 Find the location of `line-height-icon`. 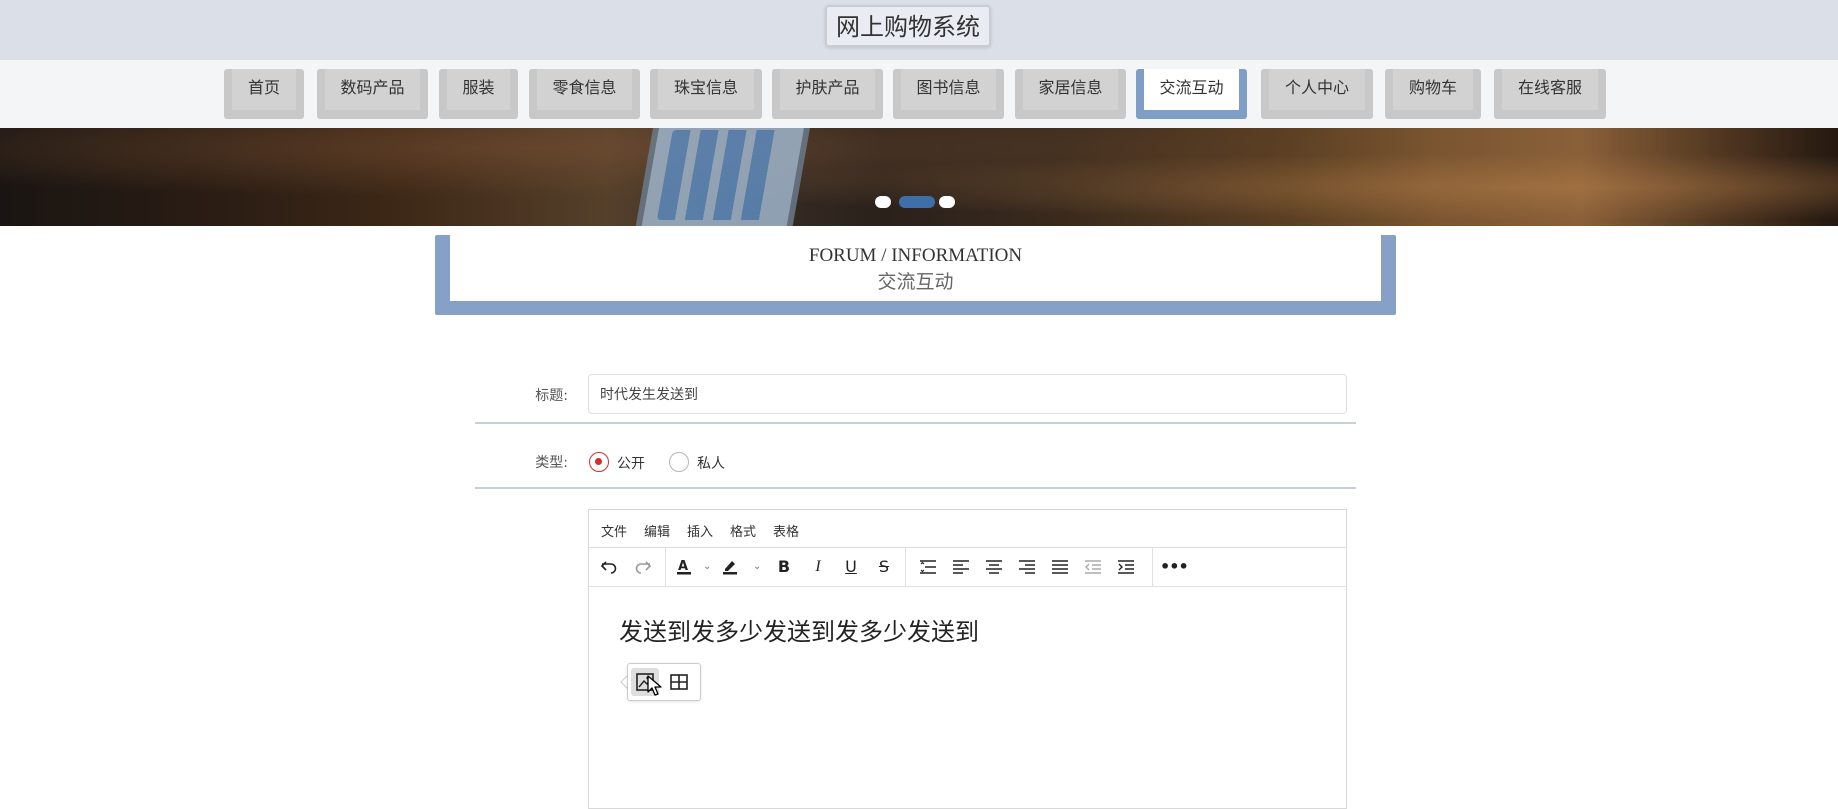

line-height-icon is located at coordinates (928, 567).